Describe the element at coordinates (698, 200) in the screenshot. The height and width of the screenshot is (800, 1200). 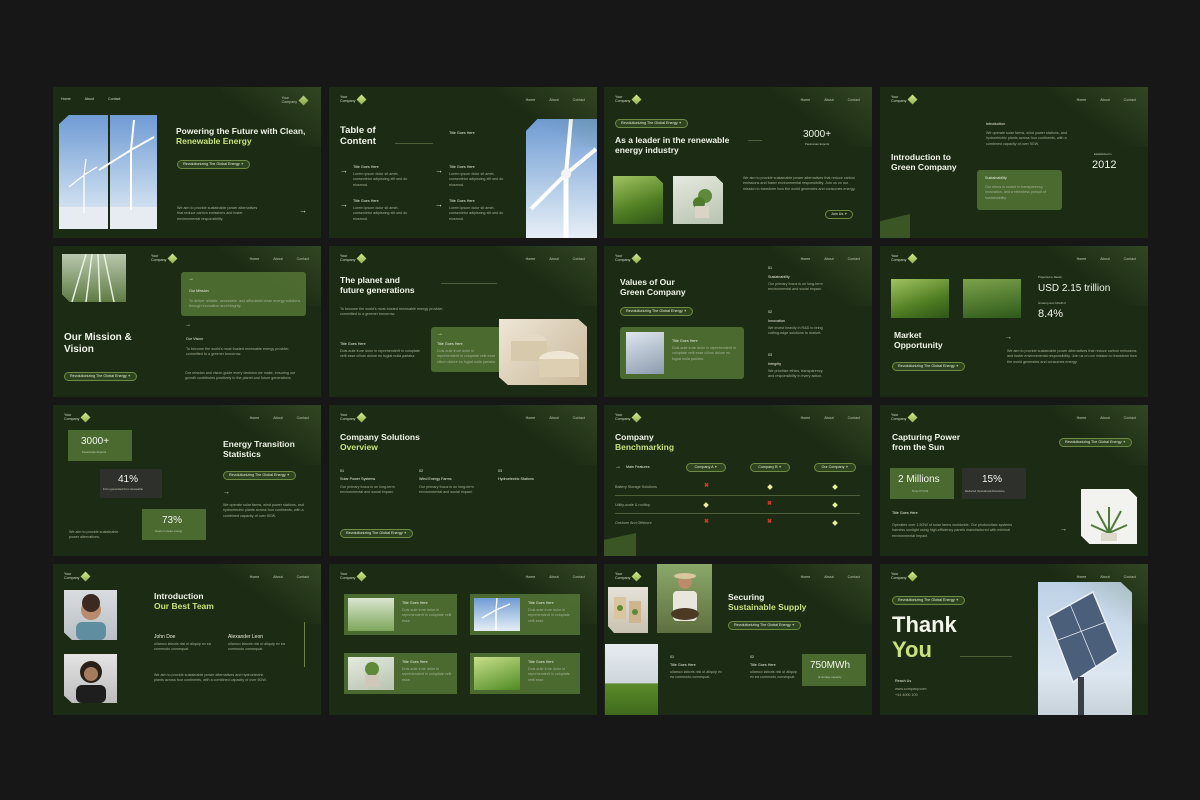
I see `plant-photo` at that location.